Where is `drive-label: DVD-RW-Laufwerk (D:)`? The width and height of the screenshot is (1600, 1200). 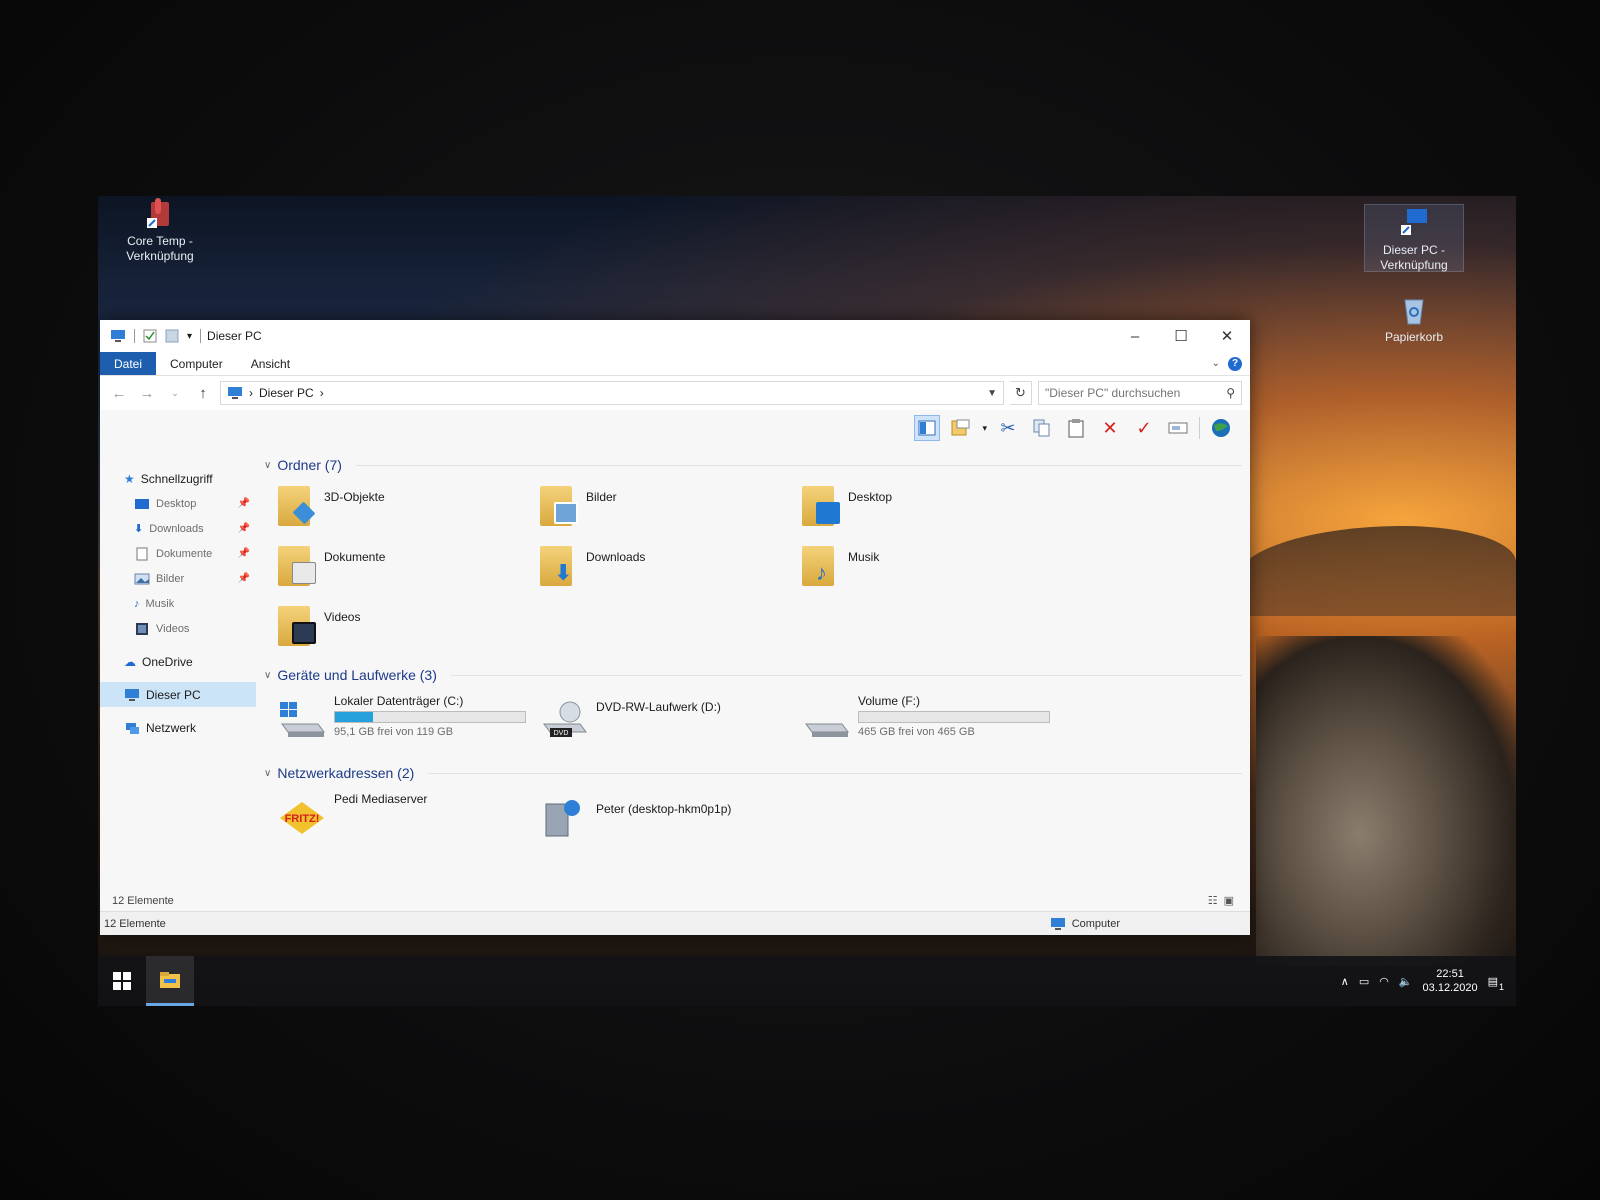 drive-label: DVD-RW-Laufwerk (D:) is located at coordinates (658, 707).